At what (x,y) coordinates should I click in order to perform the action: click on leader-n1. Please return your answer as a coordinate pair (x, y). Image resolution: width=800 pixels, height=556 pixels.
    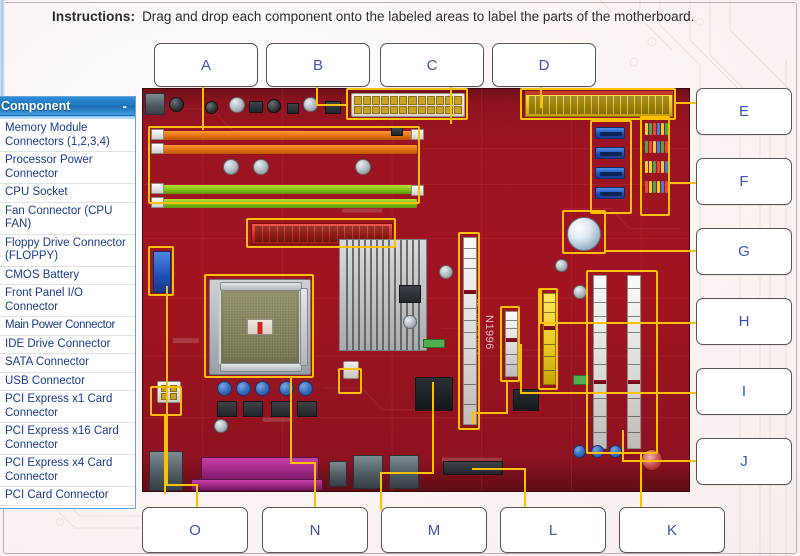
    Looking at the image, I should click on (291, 421).